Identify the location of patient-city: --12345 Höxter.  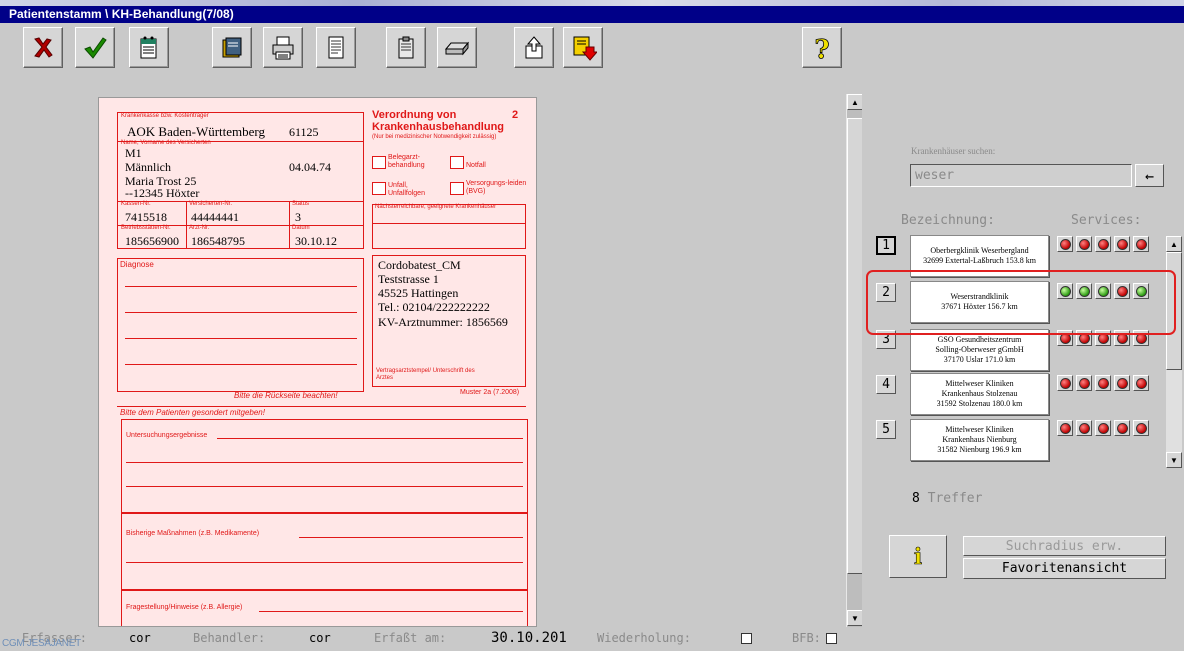
(162, 193).